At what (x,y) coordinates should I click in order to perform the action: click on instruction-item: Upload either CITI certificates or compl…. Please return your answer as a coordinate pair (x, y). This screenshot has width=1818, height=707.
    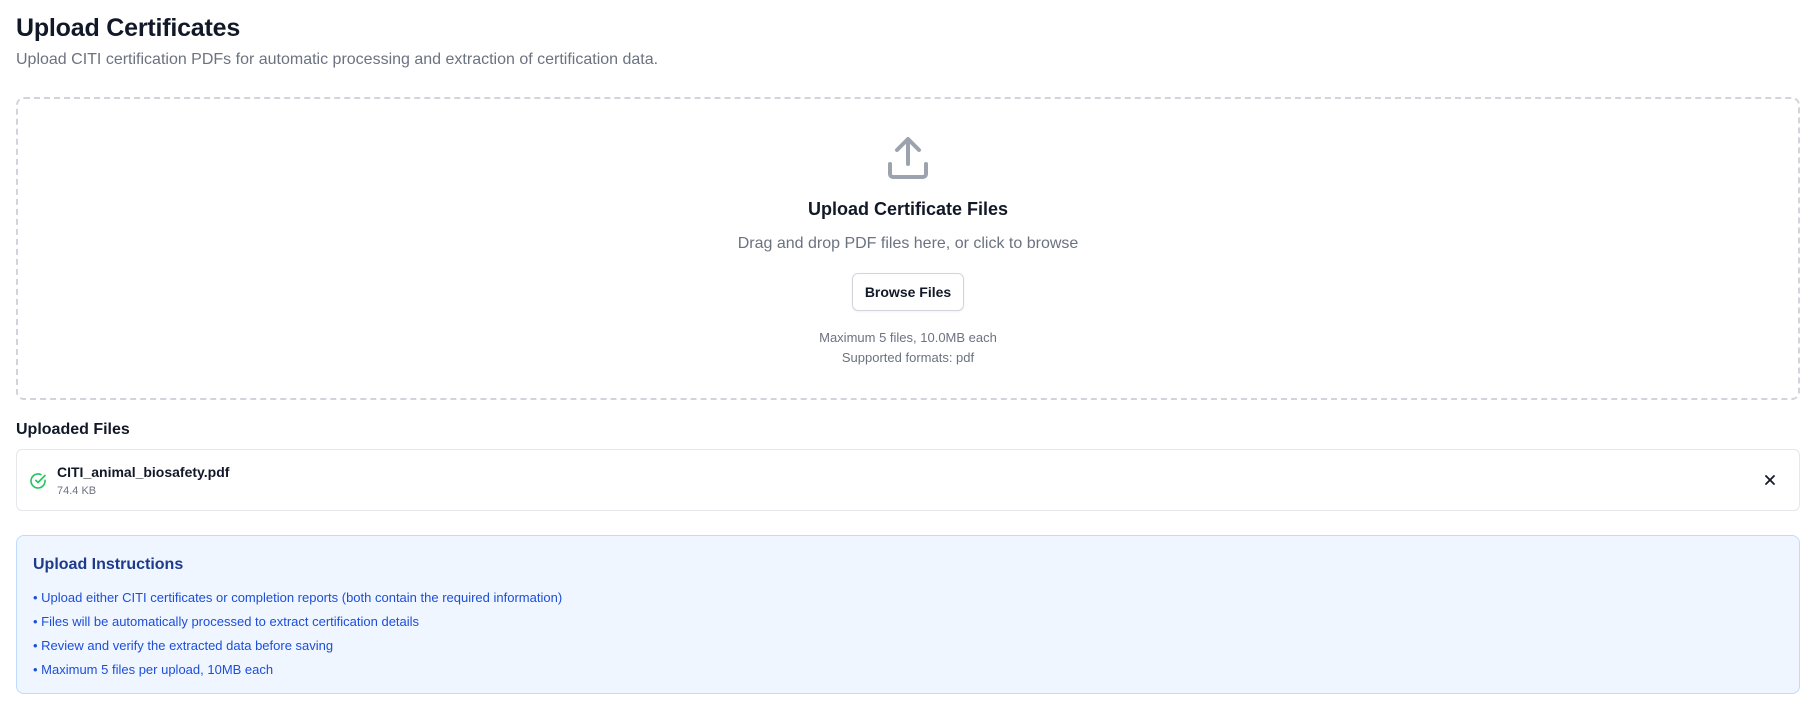
    Looking at the image, I should click on (297, 598).